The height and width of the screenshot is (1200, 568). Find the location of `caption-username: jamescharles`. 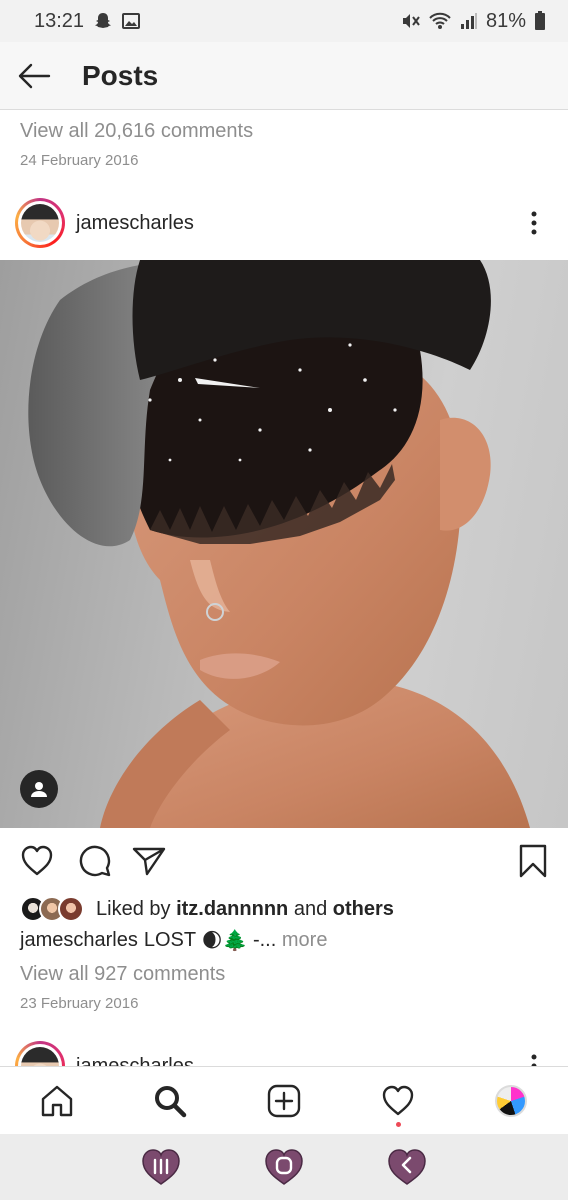

caption-username: jamescharles is located at coordinates (79, 940).